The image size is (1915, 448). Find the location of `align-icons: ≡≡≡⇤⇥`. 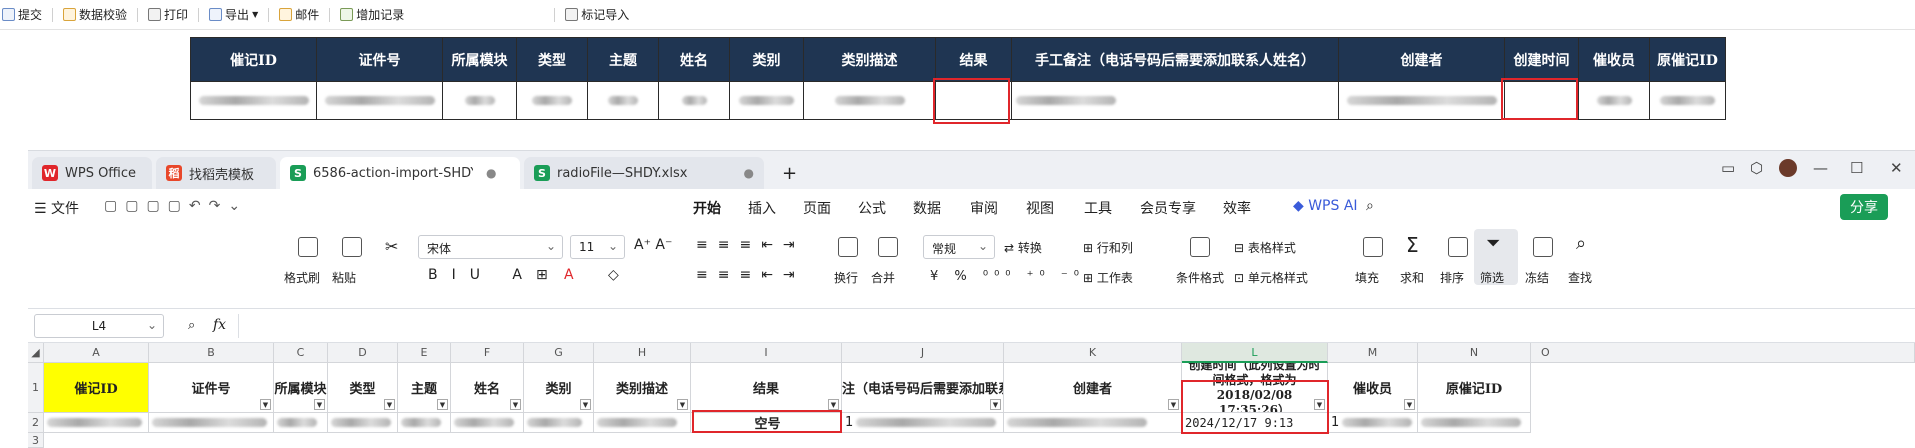

align-icons: ≡≡≡⇤⇥ is located at coordinates (750, 245).